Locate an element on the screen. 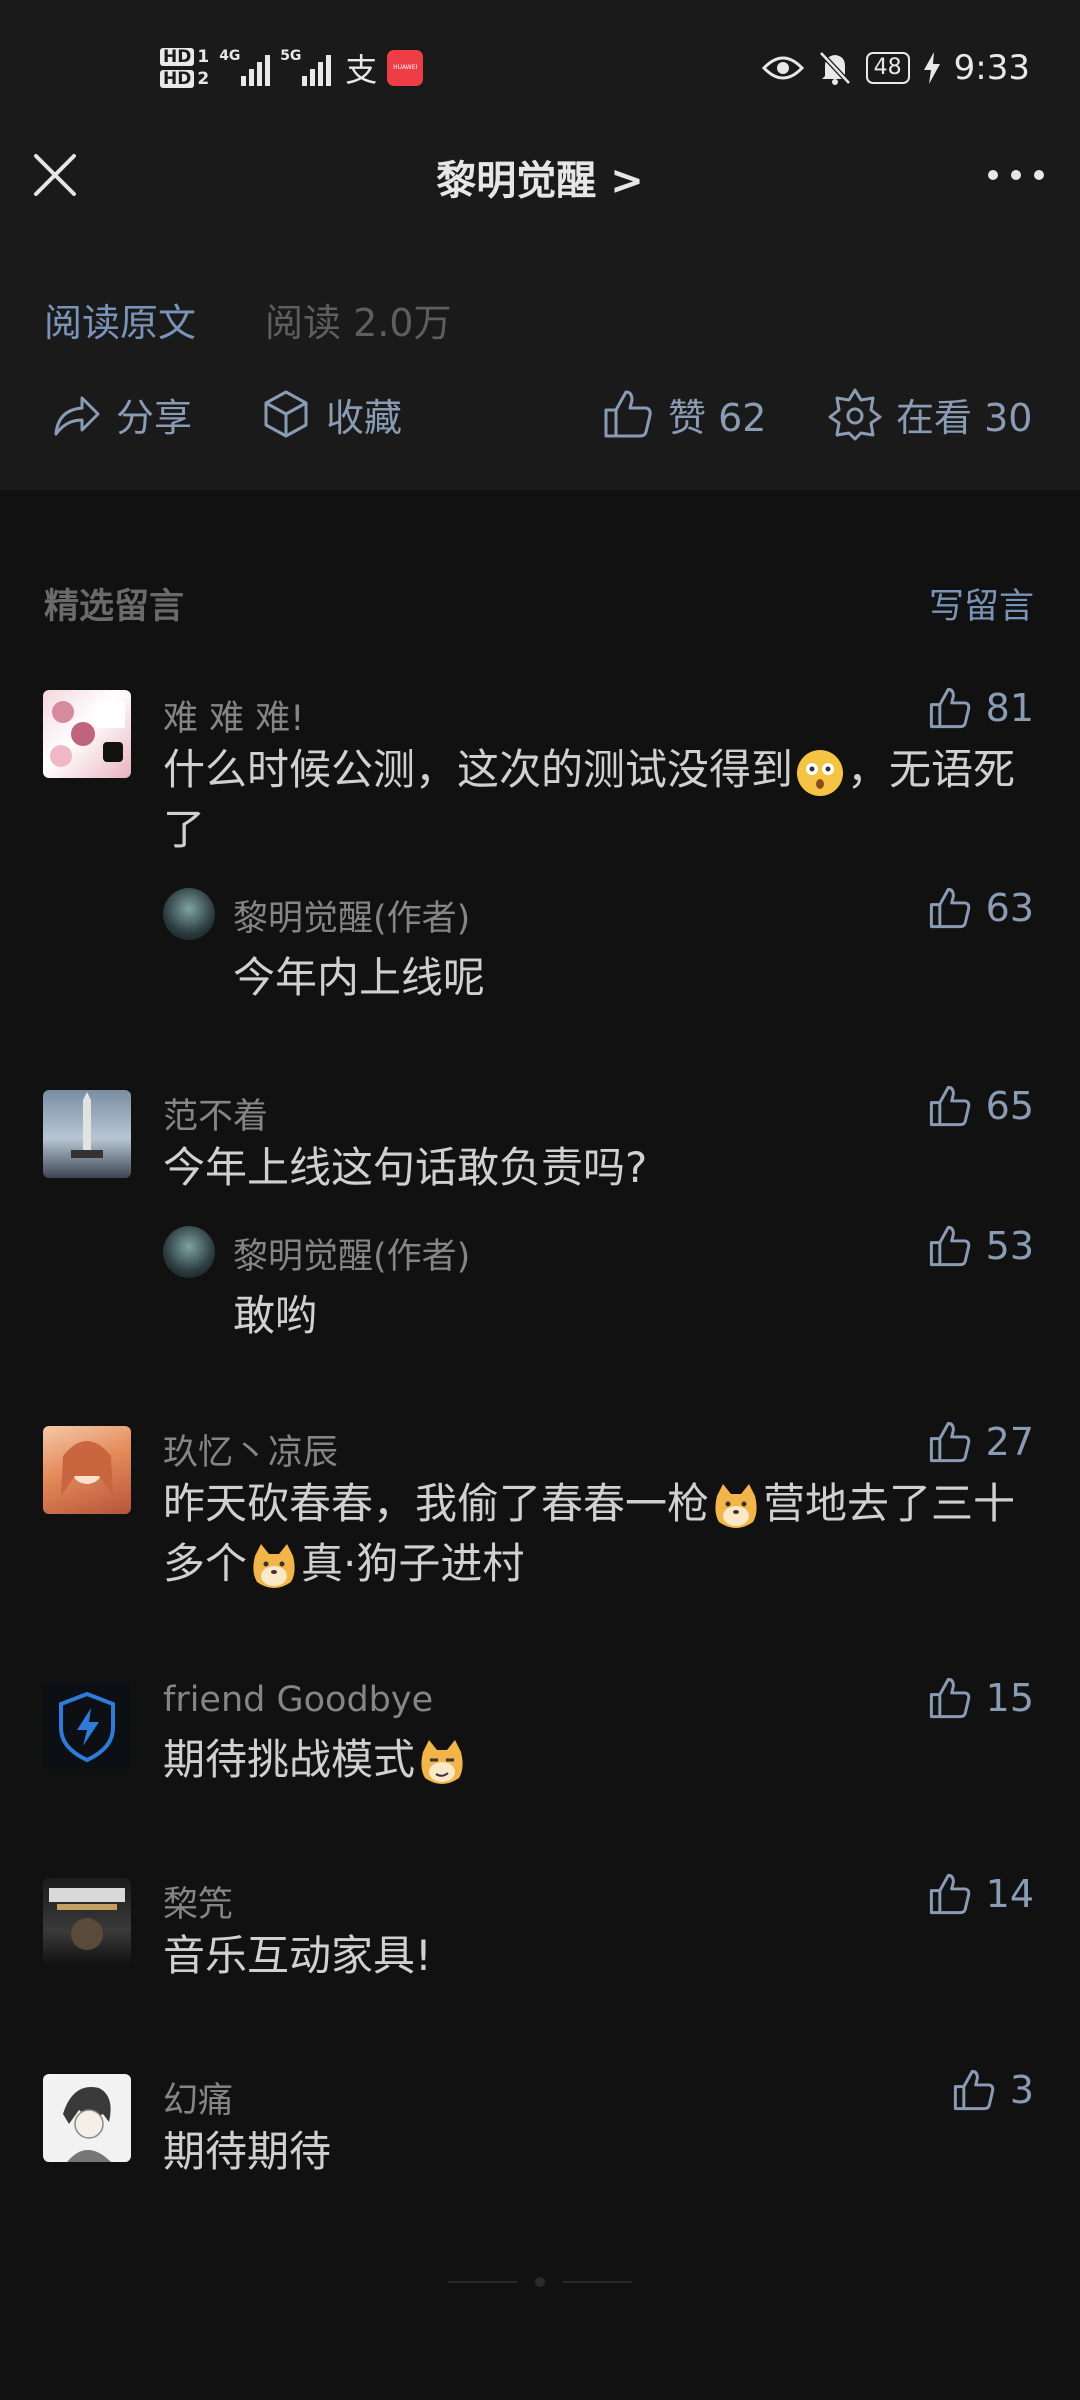  comment-item: 玖忆丶凉辰 27 昨天砍春春，我偷了春春一枪 营地去了三十多个 真·狗子进村 is located at coordinates (540, 1512).